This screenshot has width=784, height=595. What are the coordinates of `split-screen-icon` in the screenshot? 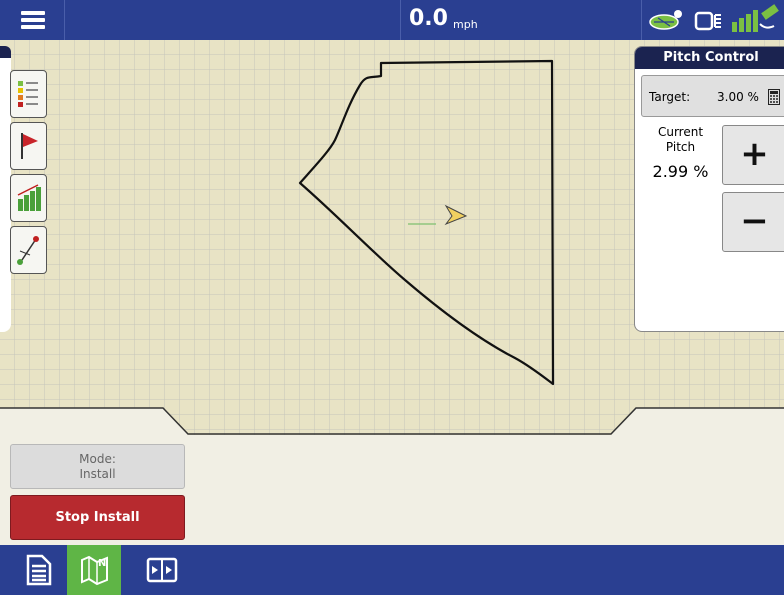 It's located at (162, 570).